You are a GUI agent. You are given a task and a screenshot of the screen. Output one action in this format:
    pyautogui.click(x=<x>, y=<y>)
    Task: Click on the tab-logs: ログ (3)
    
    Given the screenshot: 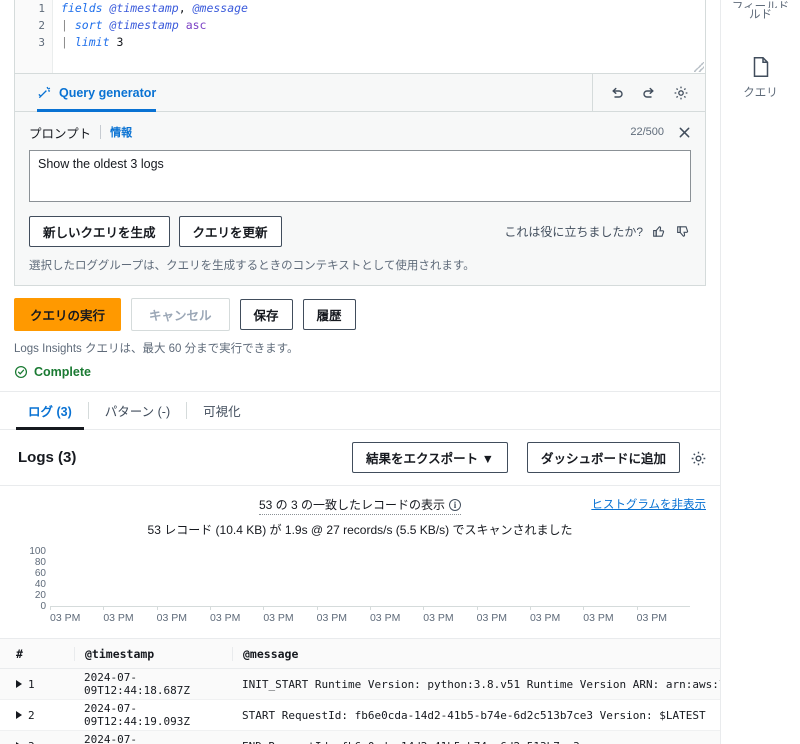 What is the action you would take?
    pyautogui.click(x=50, y=411)
    